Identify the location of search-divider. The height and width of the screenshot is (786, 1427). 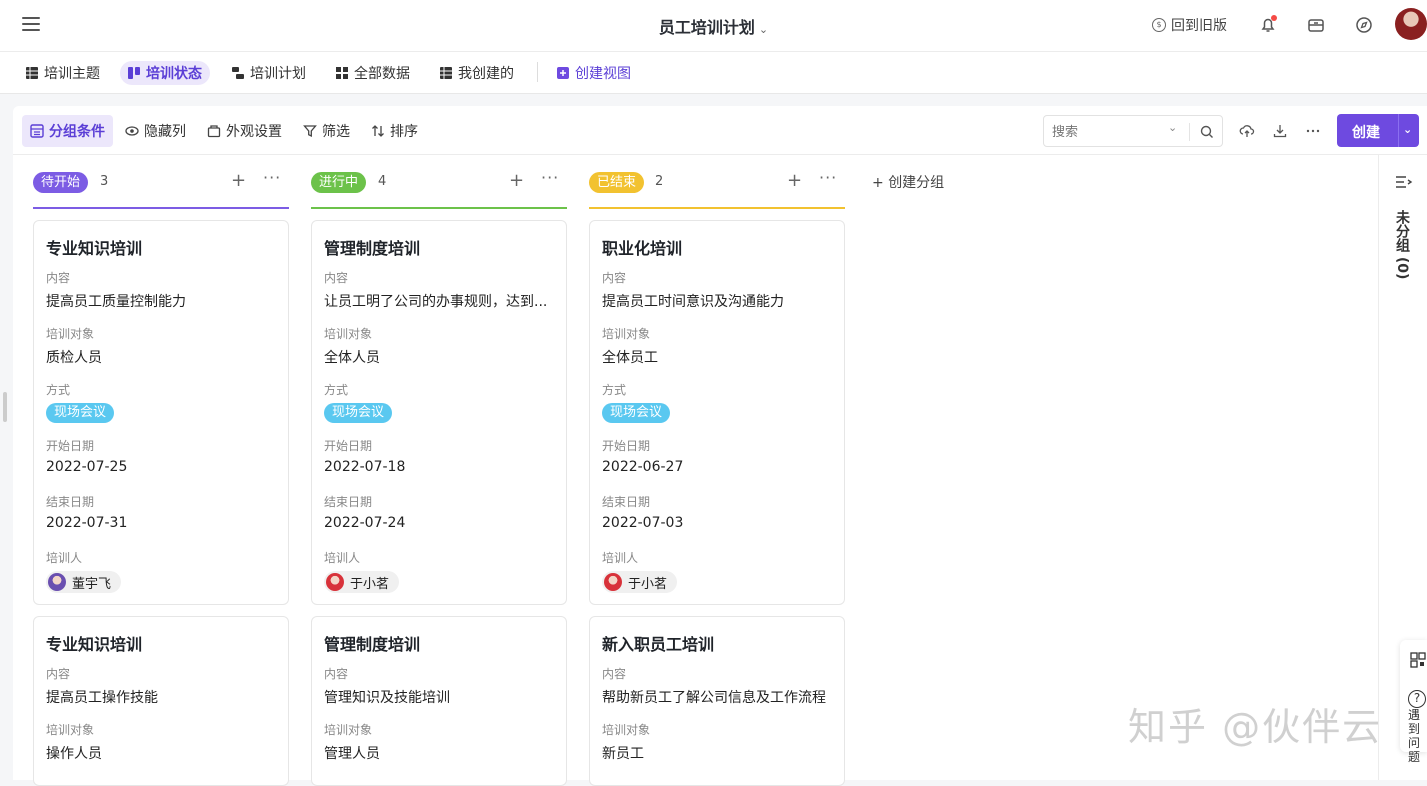
(1189, 132).